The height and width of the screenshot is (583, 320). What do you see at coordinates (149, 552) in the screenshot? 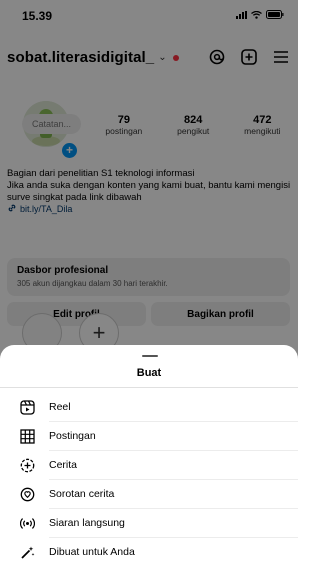
I see `menu-item-made-for-you: Dibuat untuk Anda` at bounding box center [149, 552].